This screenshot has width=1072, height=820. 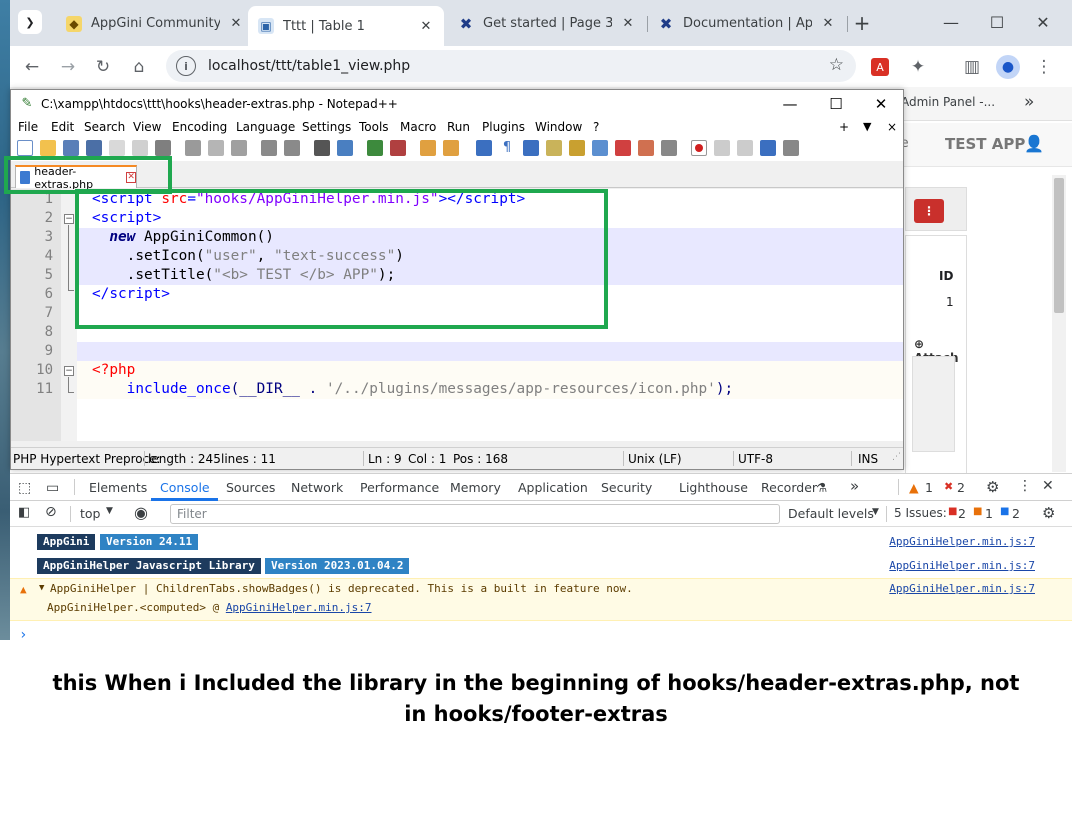 What do you see at coordinates (163, 148) in the screenshot?
I see `print-icon` at bounding box center [163, 148].